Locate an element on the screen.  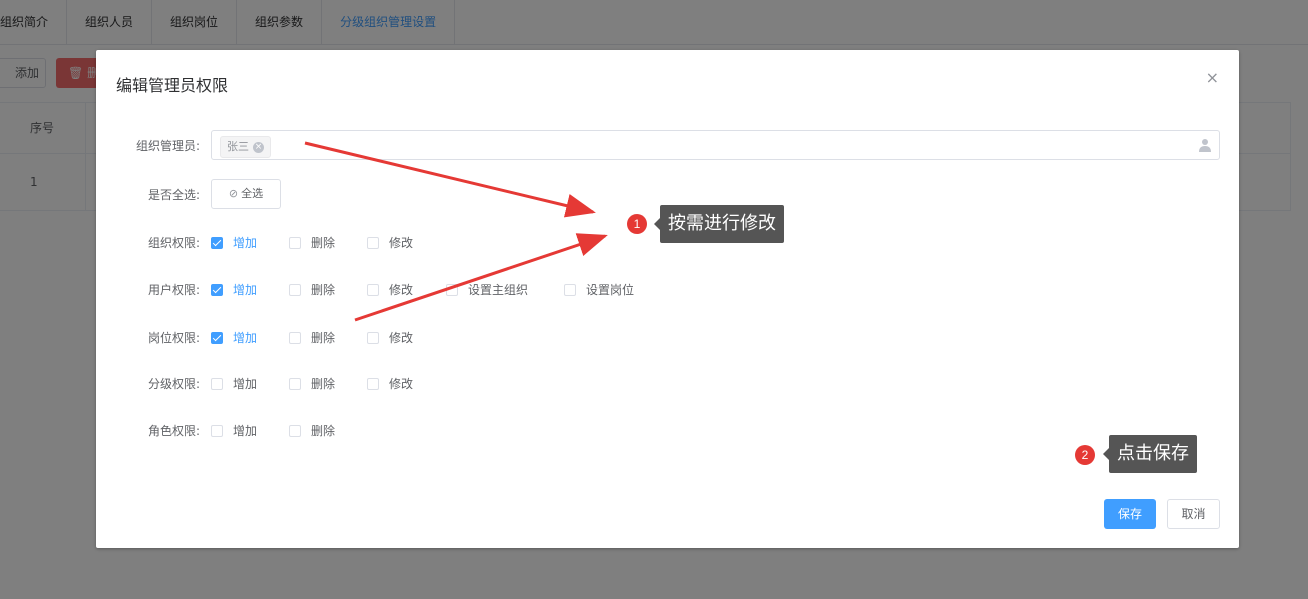
perm-post-delete-checkbox: 删除 is located at coordinates (312, 337).